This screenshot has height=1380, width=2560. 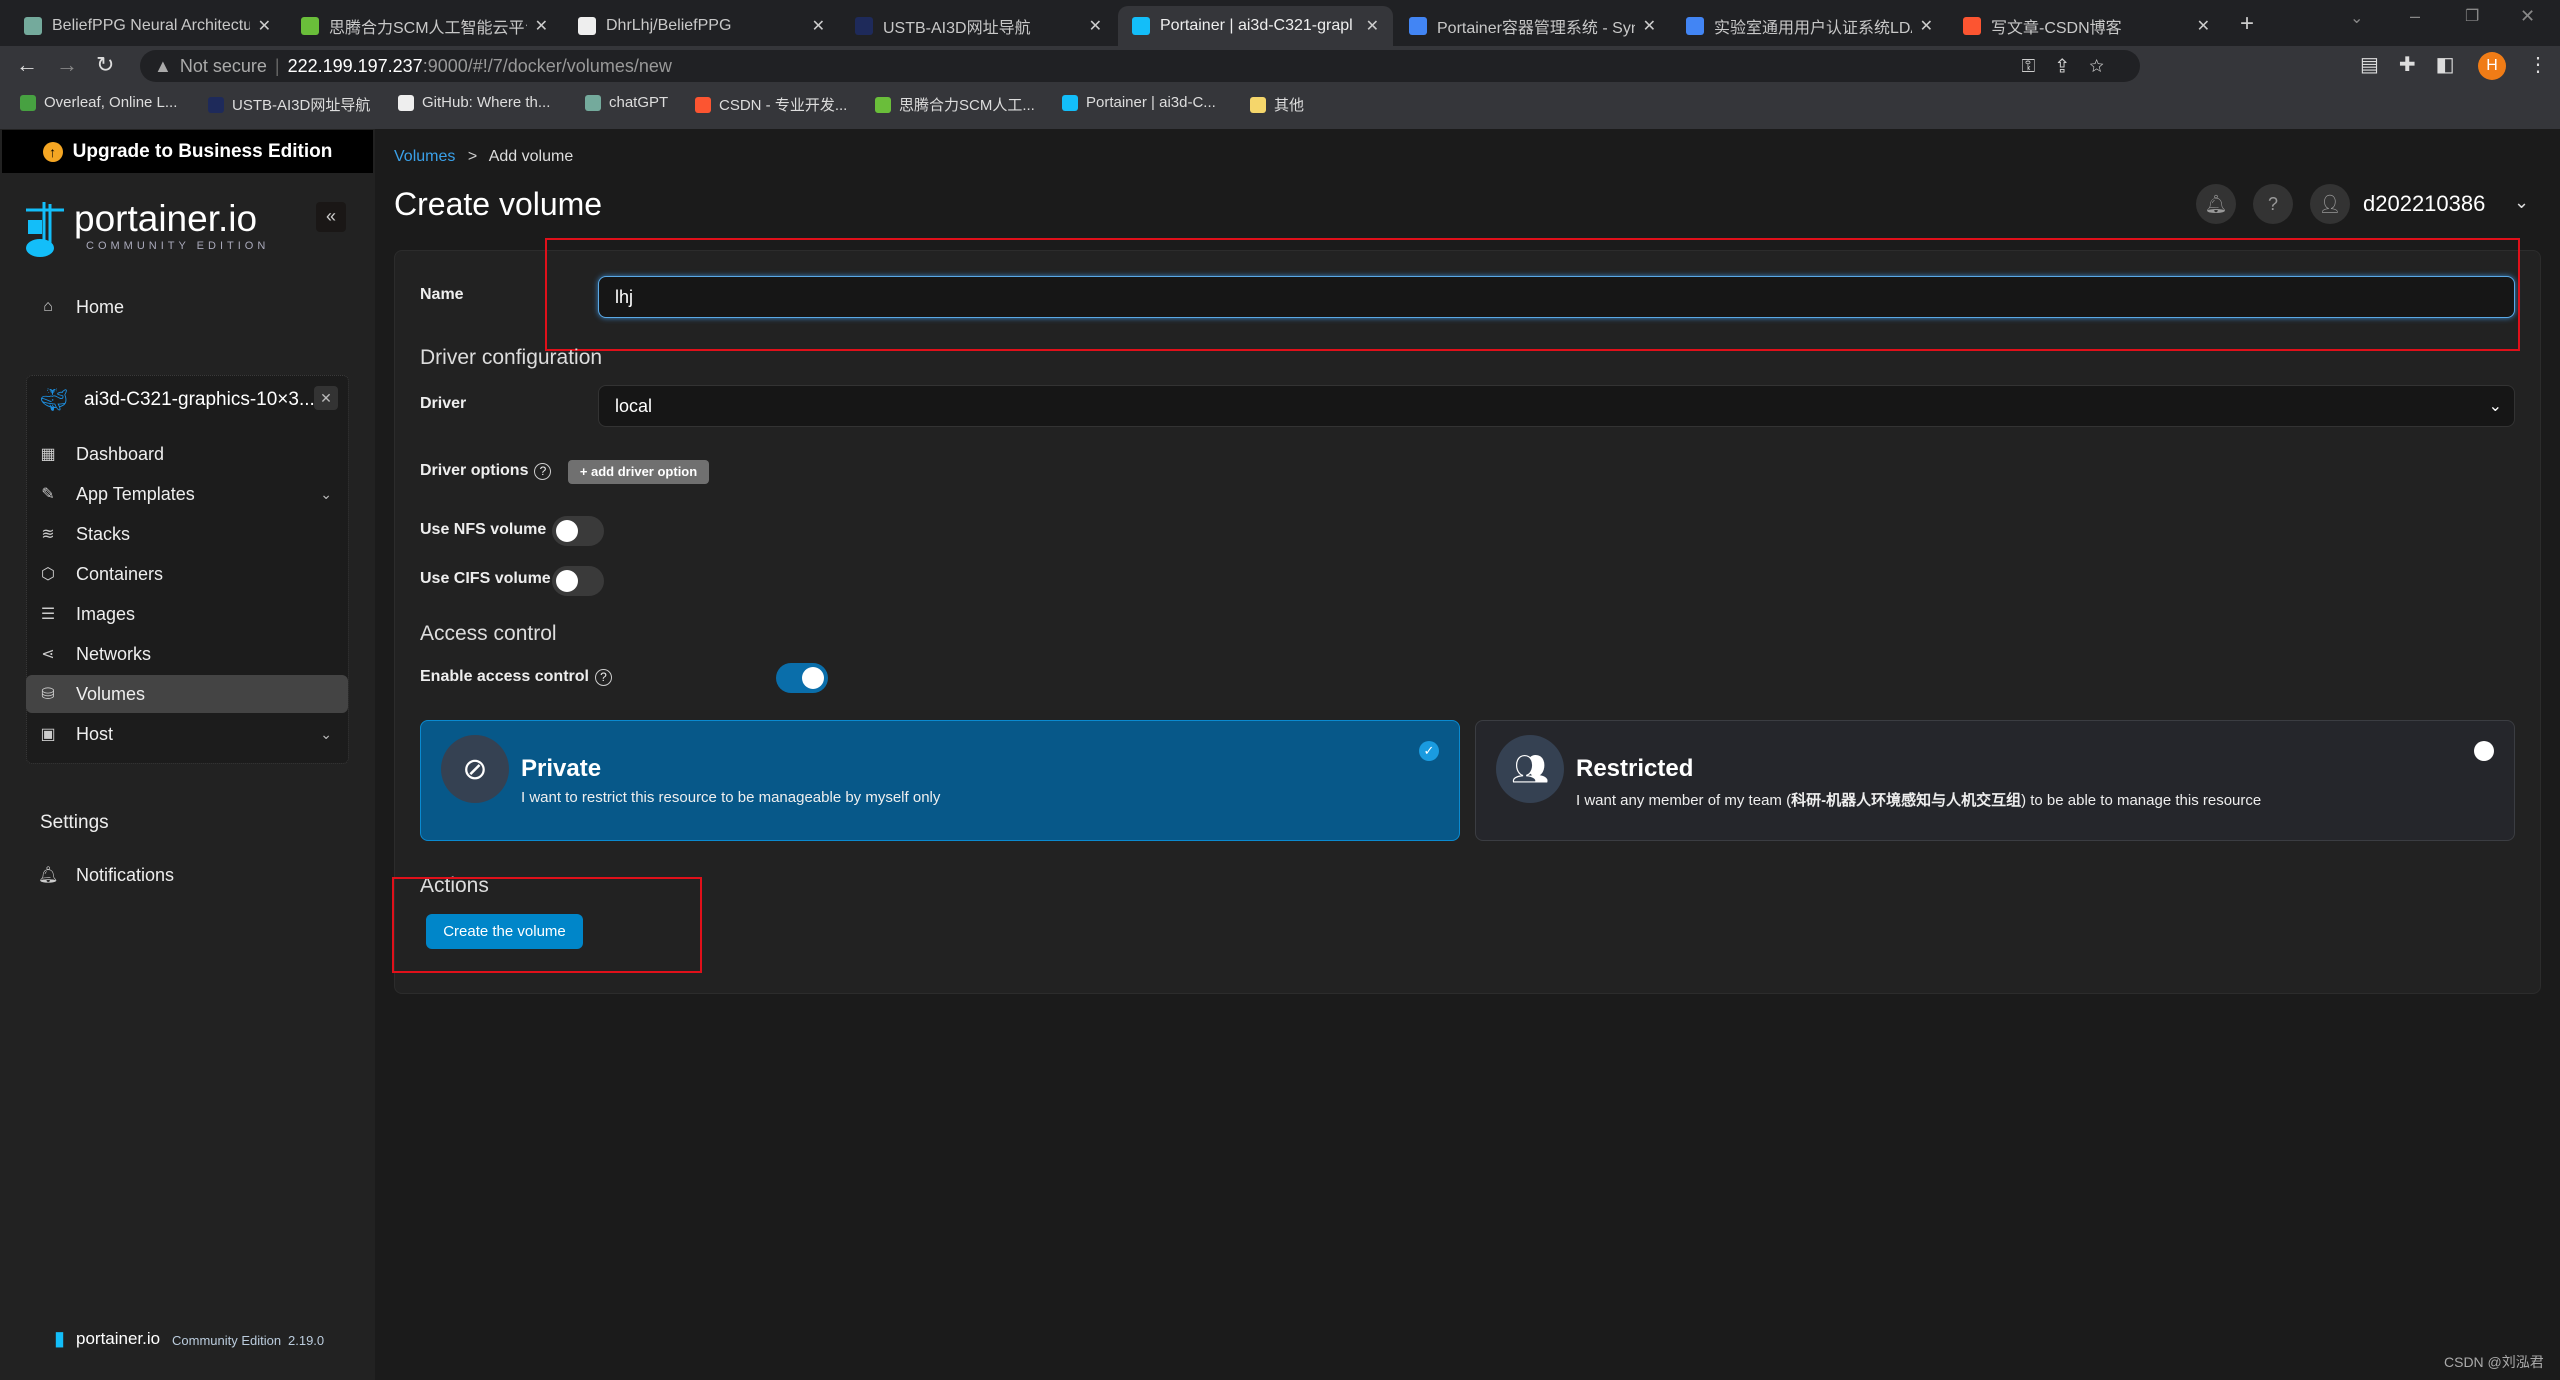 I want to click on sidebar-item-label: Host, so click(x=95, y=733).